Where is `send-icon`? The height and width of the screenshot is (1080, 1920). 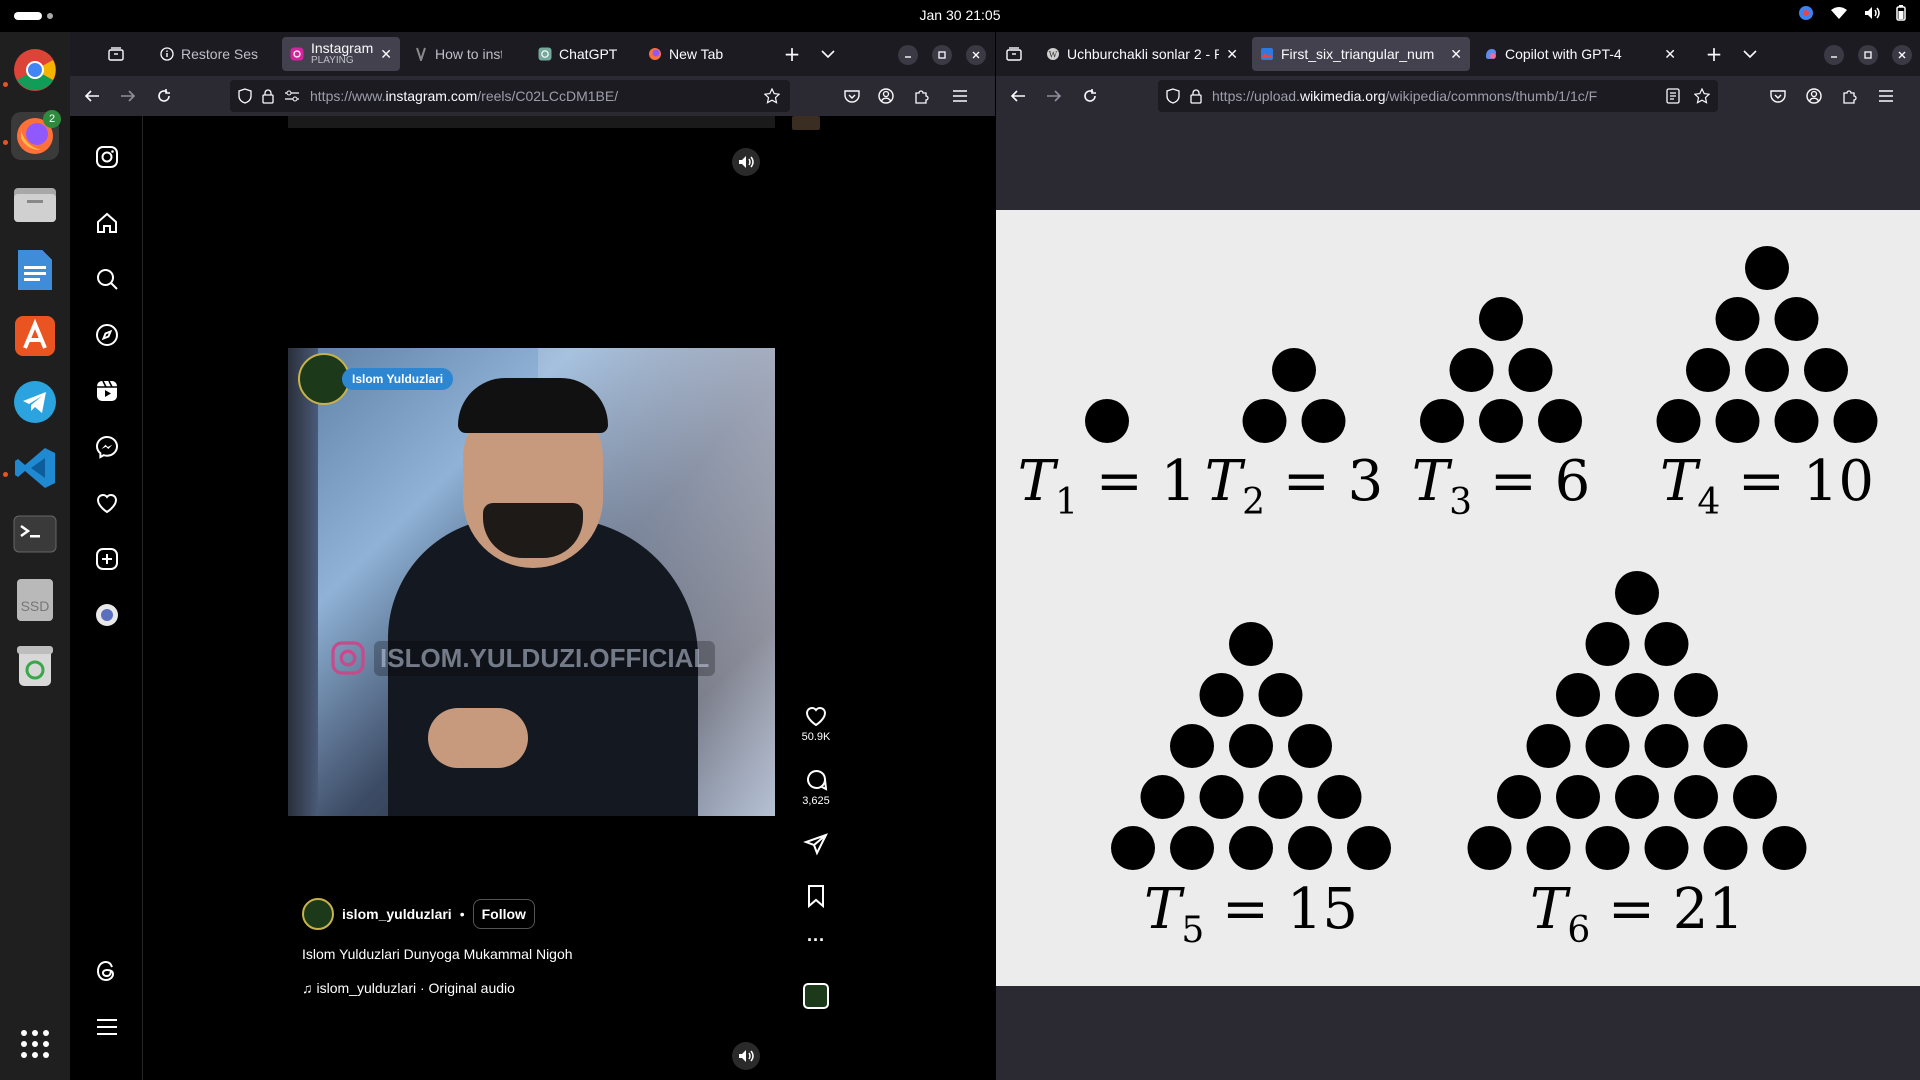 send-icon is located at coordinates (815, 844).